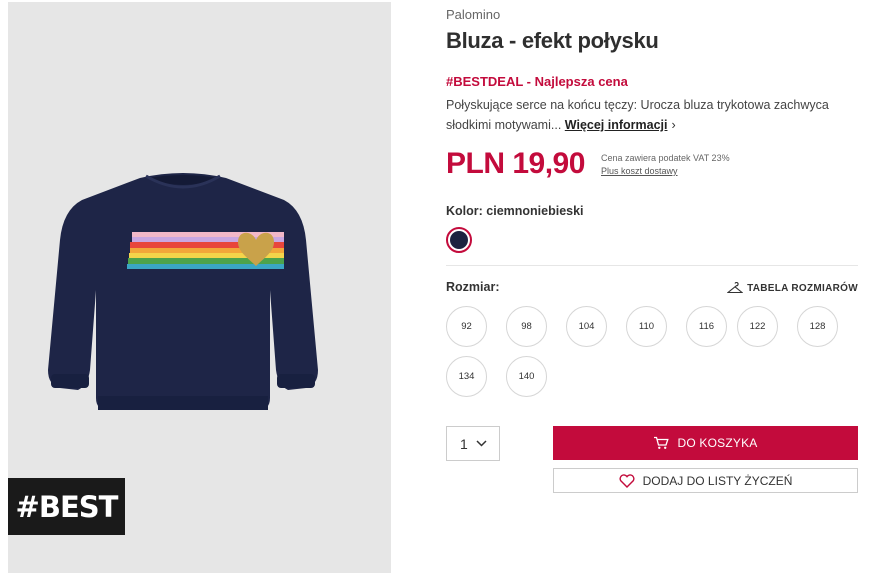  I want to click on quantity-select: 1, so click(473, 443).